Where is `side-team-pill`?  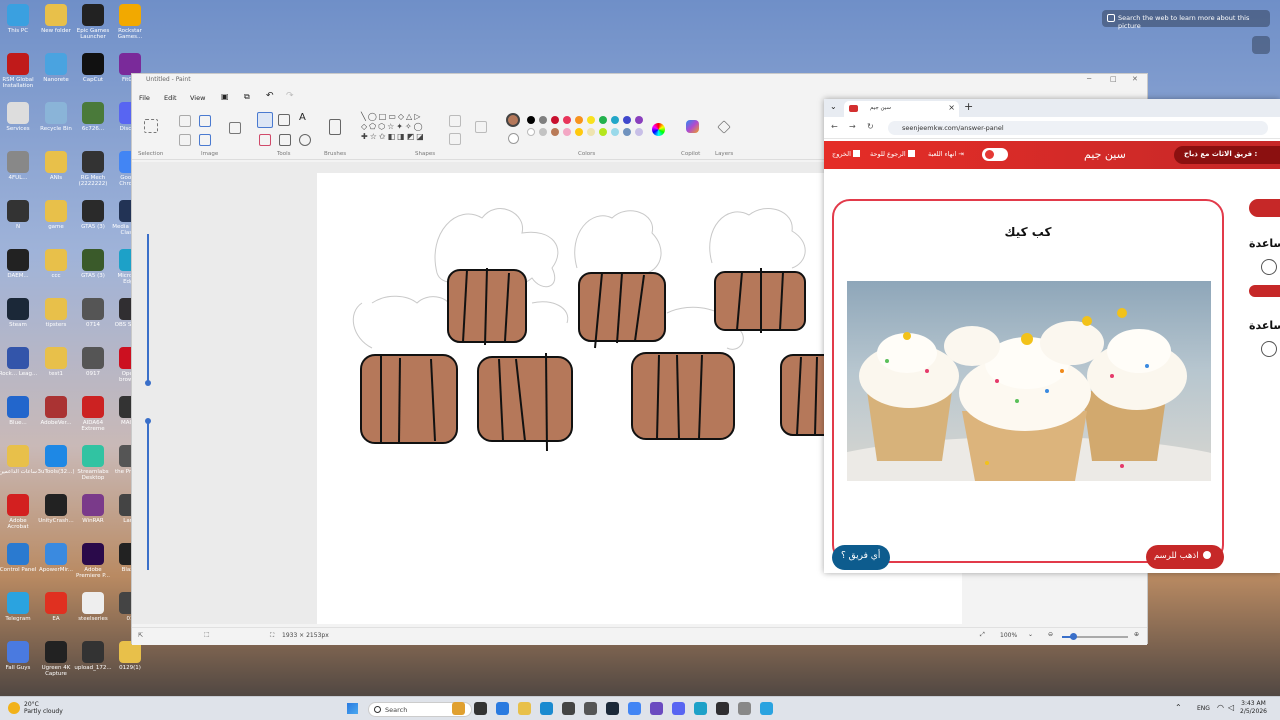 side-team-pill is located at coordinates (1264, 208).